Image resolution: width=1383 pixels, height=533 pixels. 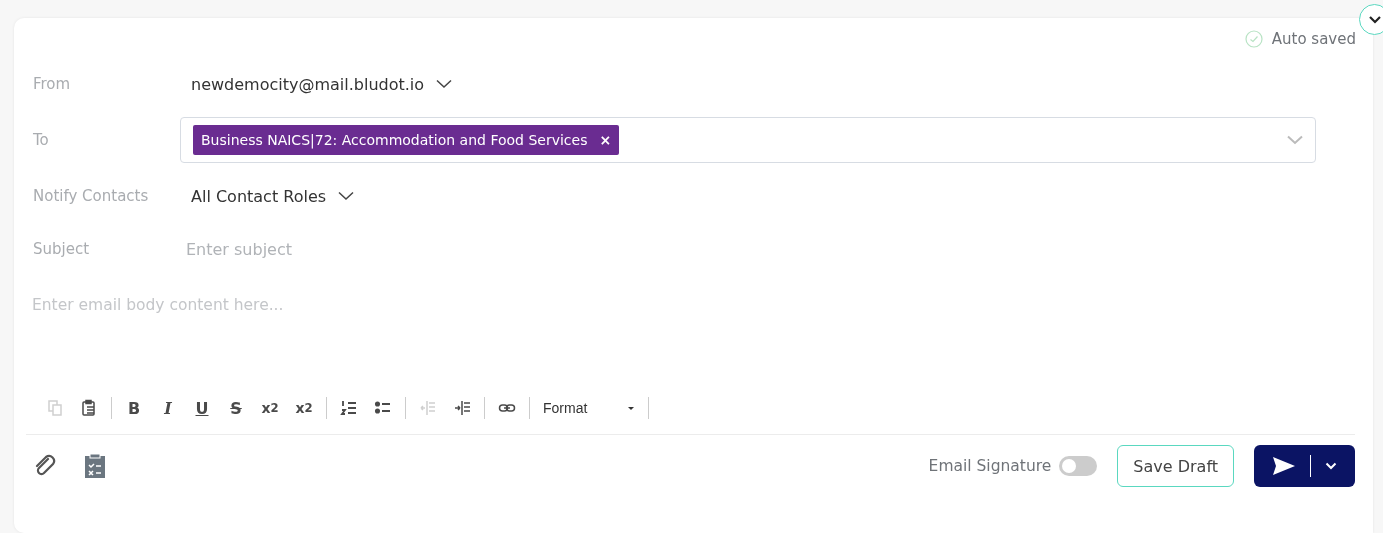 I want to click on field-label: Notify Contacts, so click(x=91, y=196).